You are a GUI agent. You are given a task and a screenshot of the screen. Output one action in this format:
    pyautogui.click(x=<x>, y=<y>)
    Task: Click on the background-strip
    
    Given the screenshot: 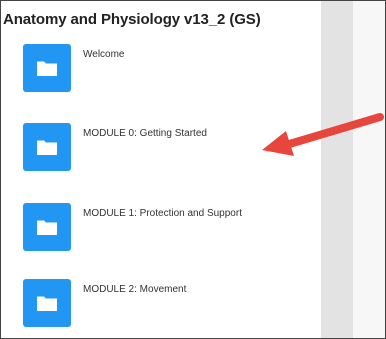 What is the action you would take?
    pyautogui.click(x=369, y=169)
    